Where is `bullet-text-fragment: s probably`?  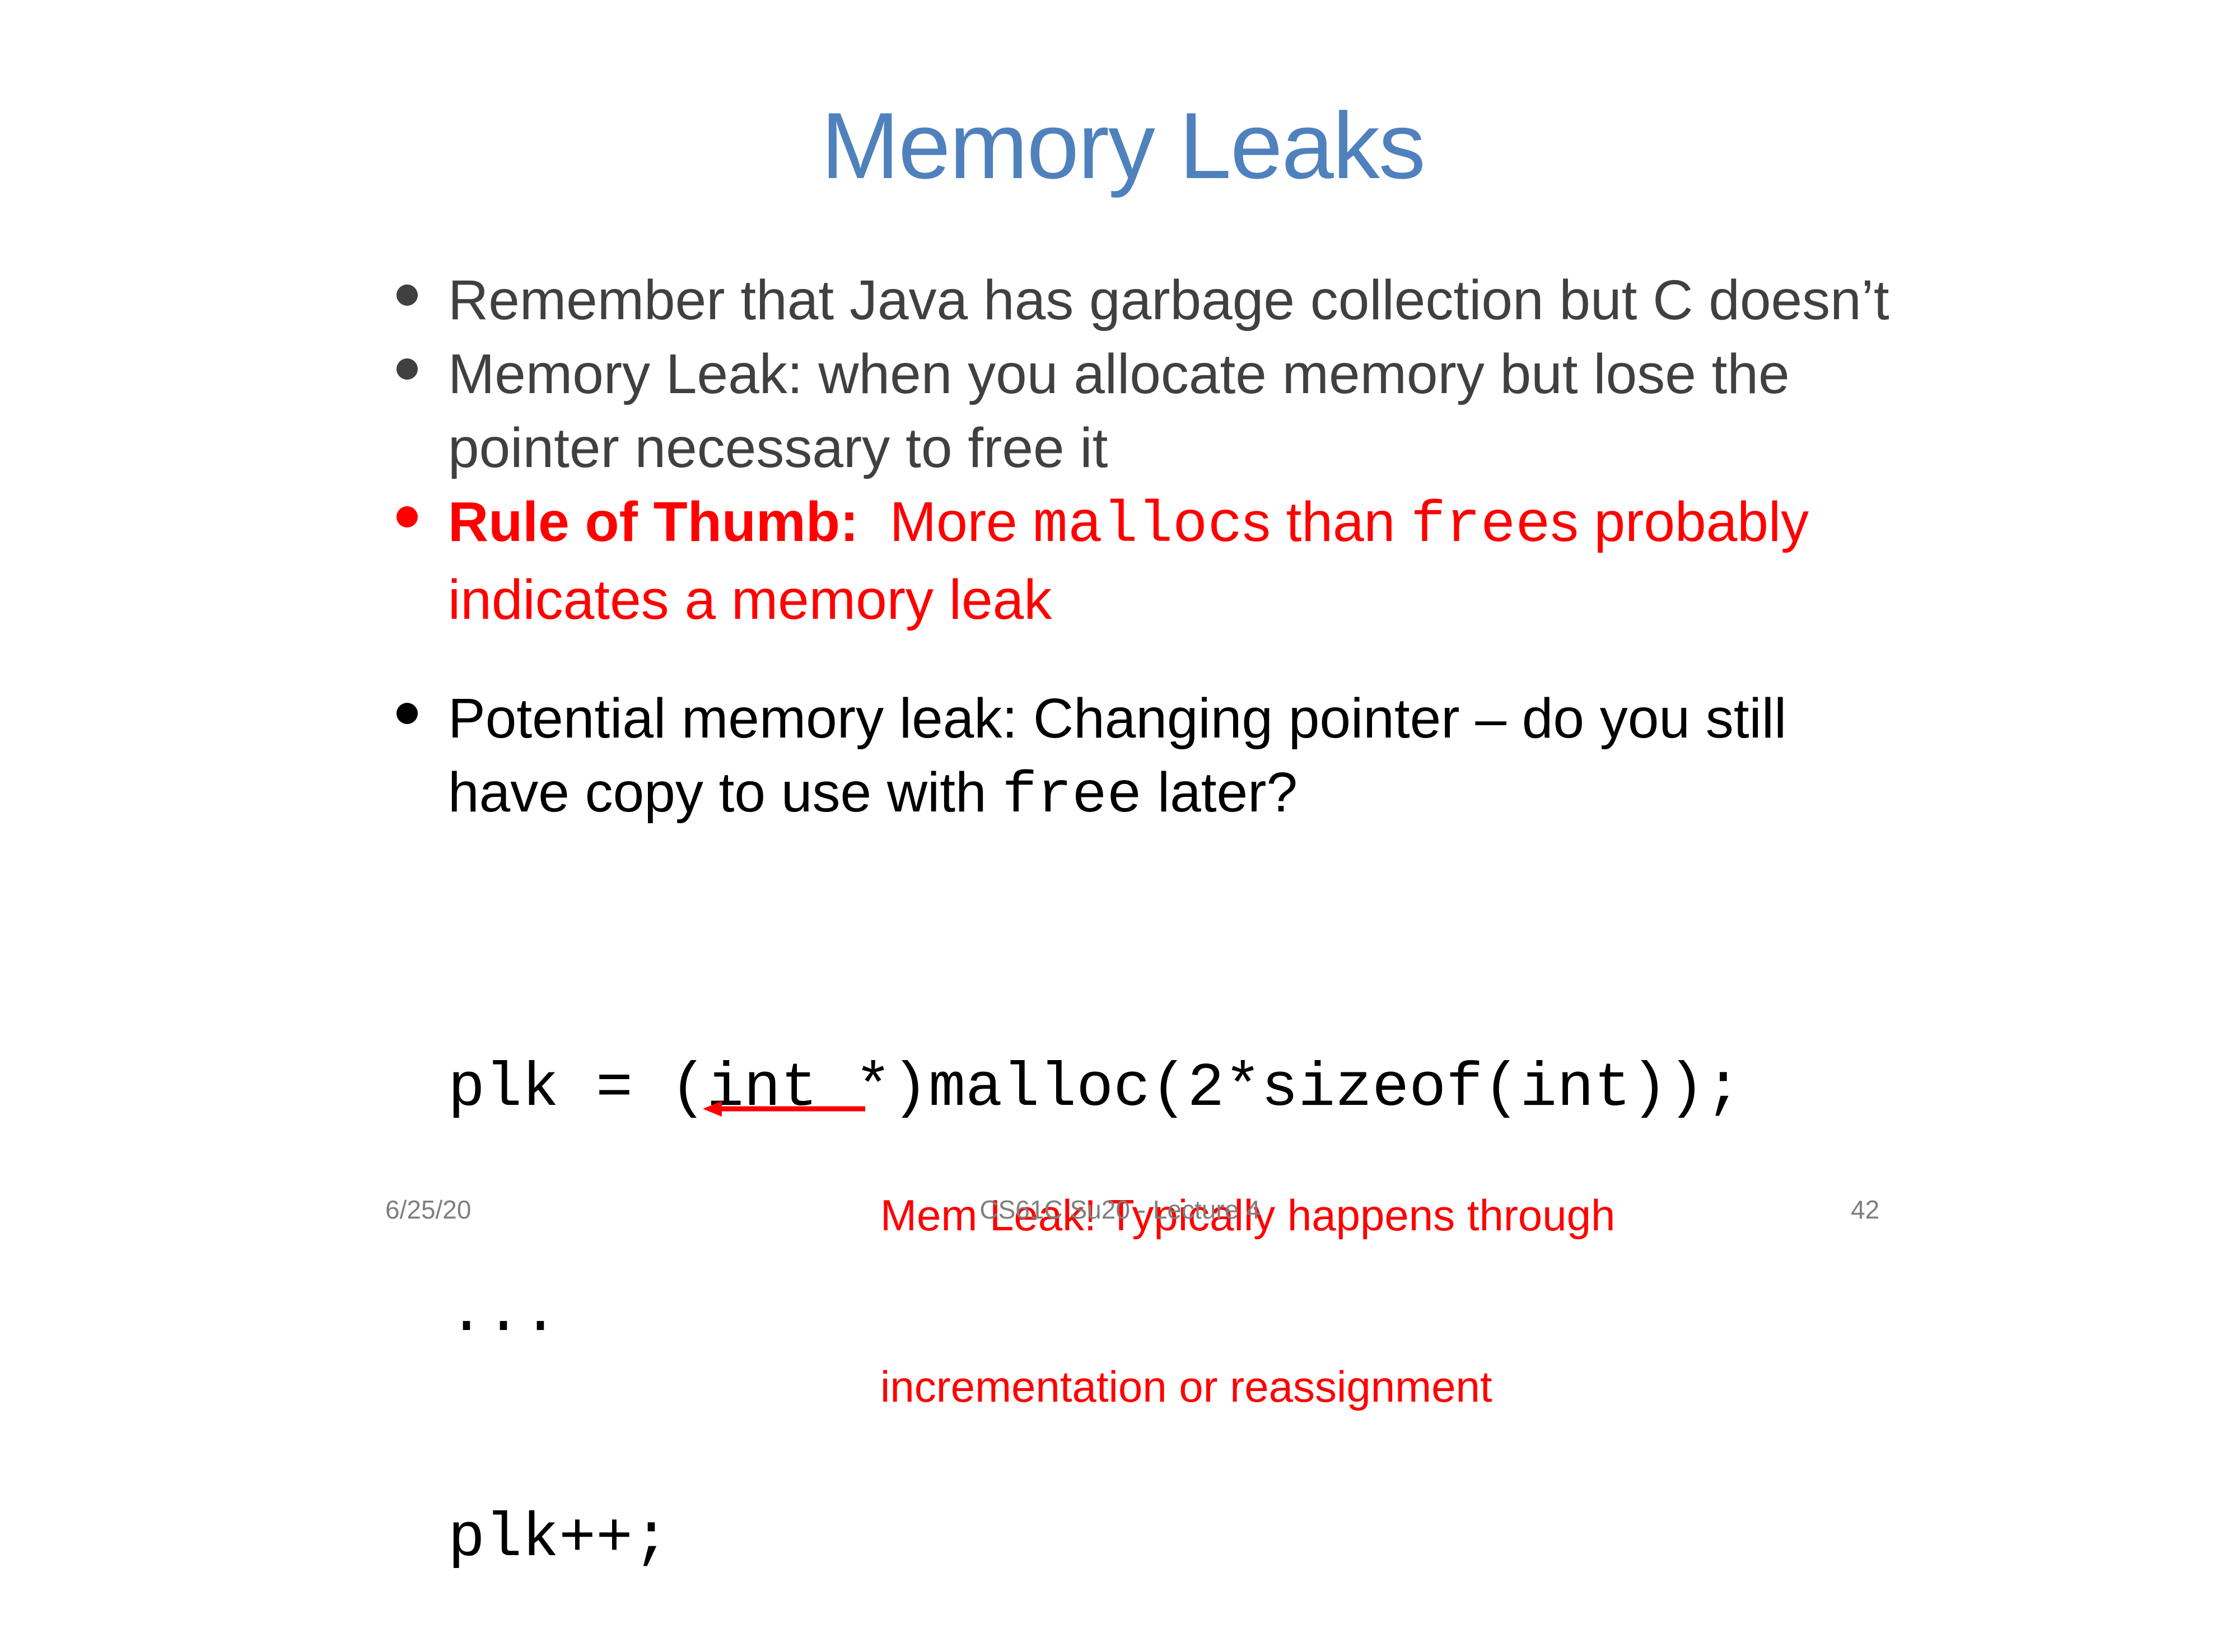
bullet-text-fragment: s probably is located at coordinates (1680, 522).